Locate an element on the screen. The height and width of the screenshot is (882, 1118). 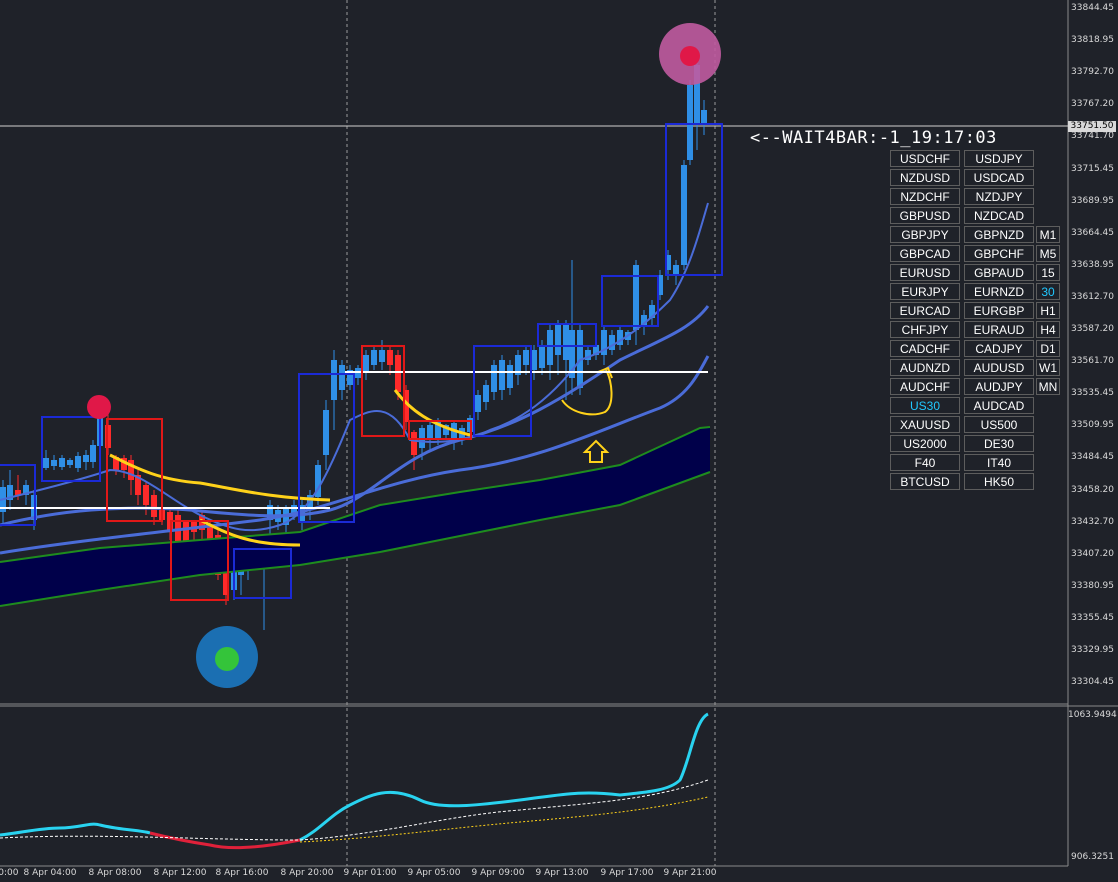
price-tick-label: 33355.45 is located at coordinates (1092, 617).